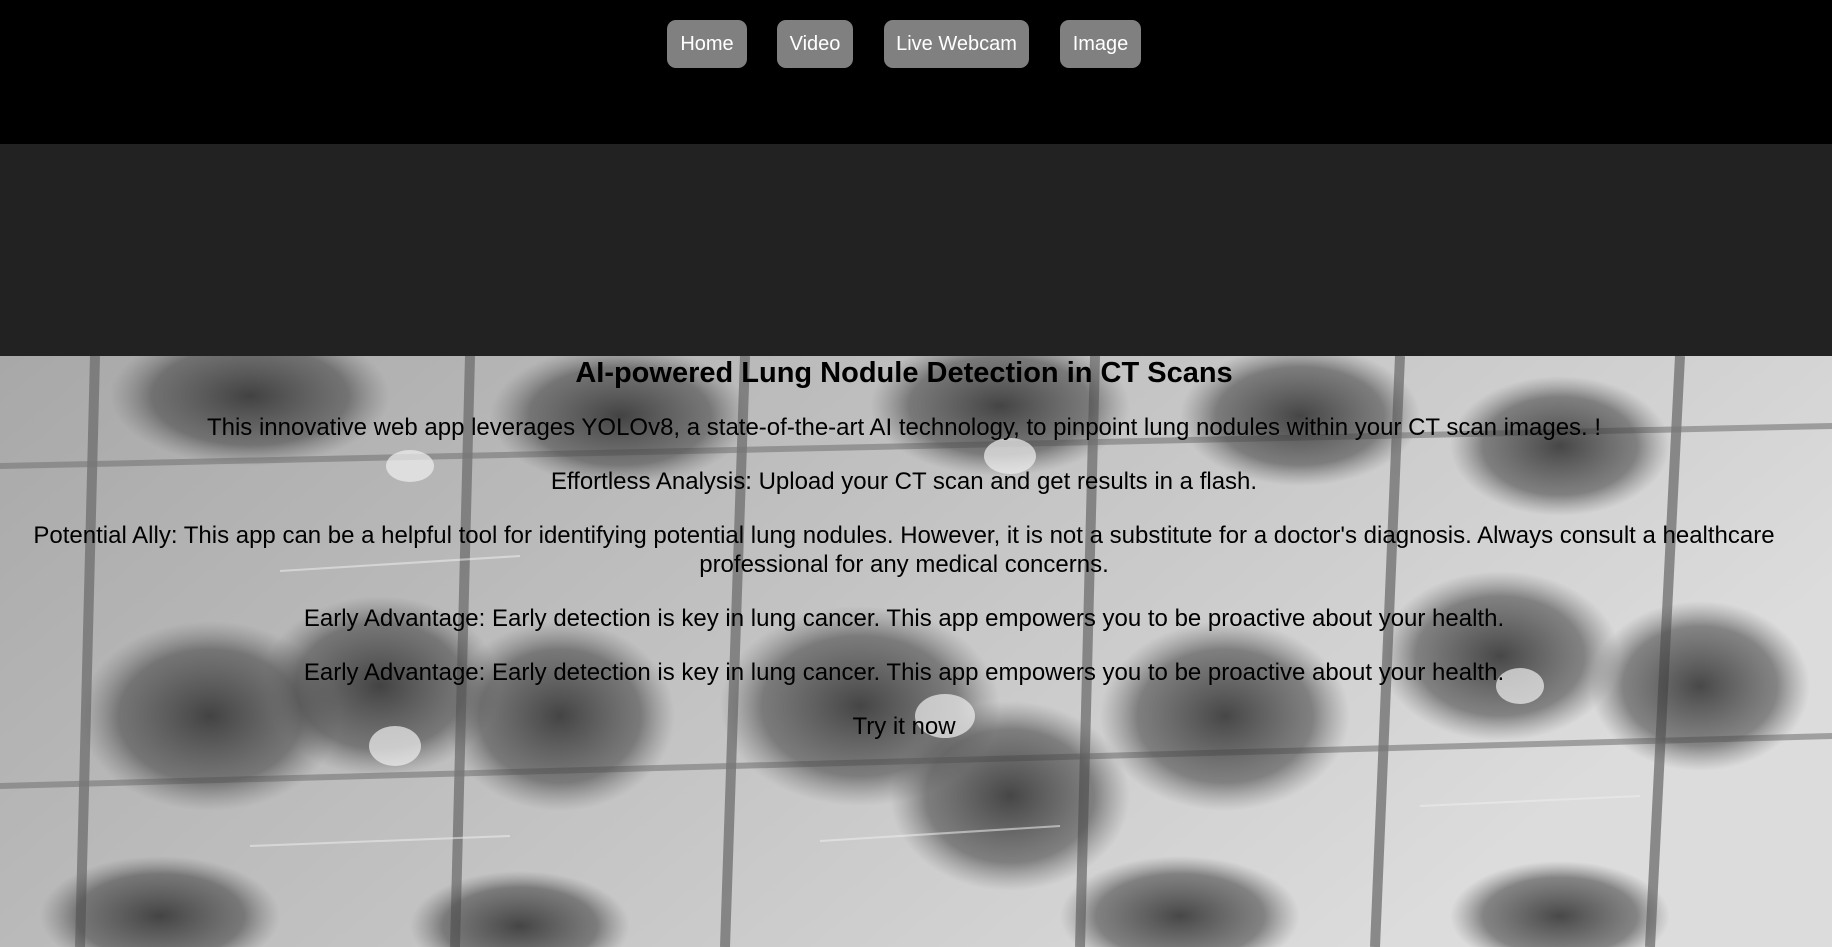  I want to click on try-it-now-link: Try it now, so click(904, 726).